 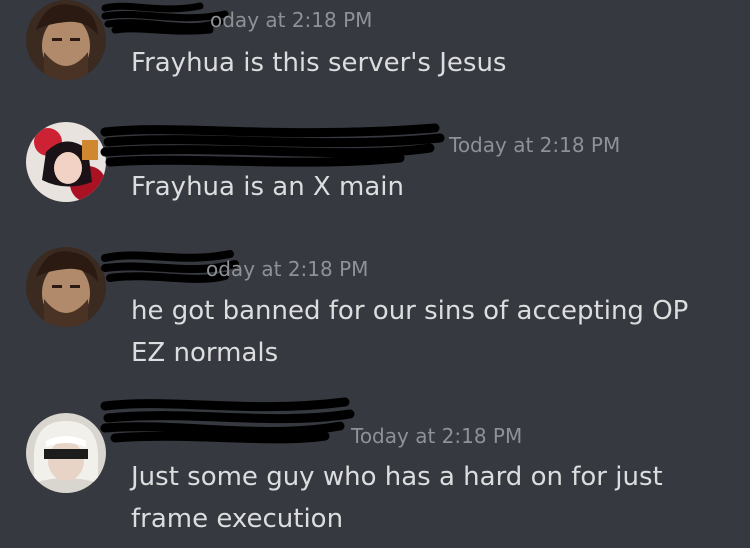 I want to click on message-line: frame execution, so click(x=237, y=519).